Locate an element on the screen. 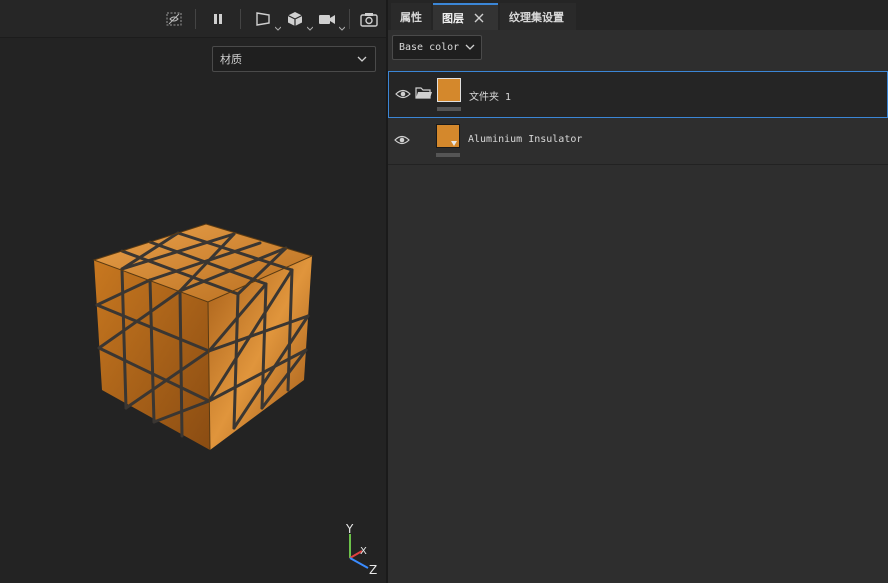 This screenshot has height=583, width=888. layer-name: 文件夹 1 is located at coordinates (490, 97).